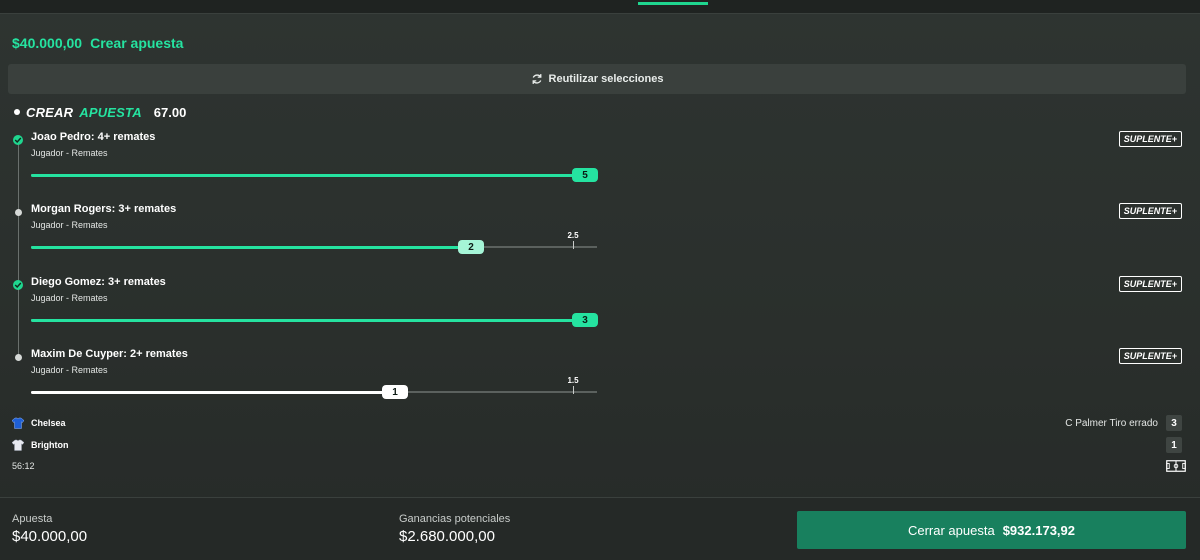 This screenshot has width=1200, height=560. I want to click on selection-name: Morgan Rogers: 3+ remates, so click(104, 209).